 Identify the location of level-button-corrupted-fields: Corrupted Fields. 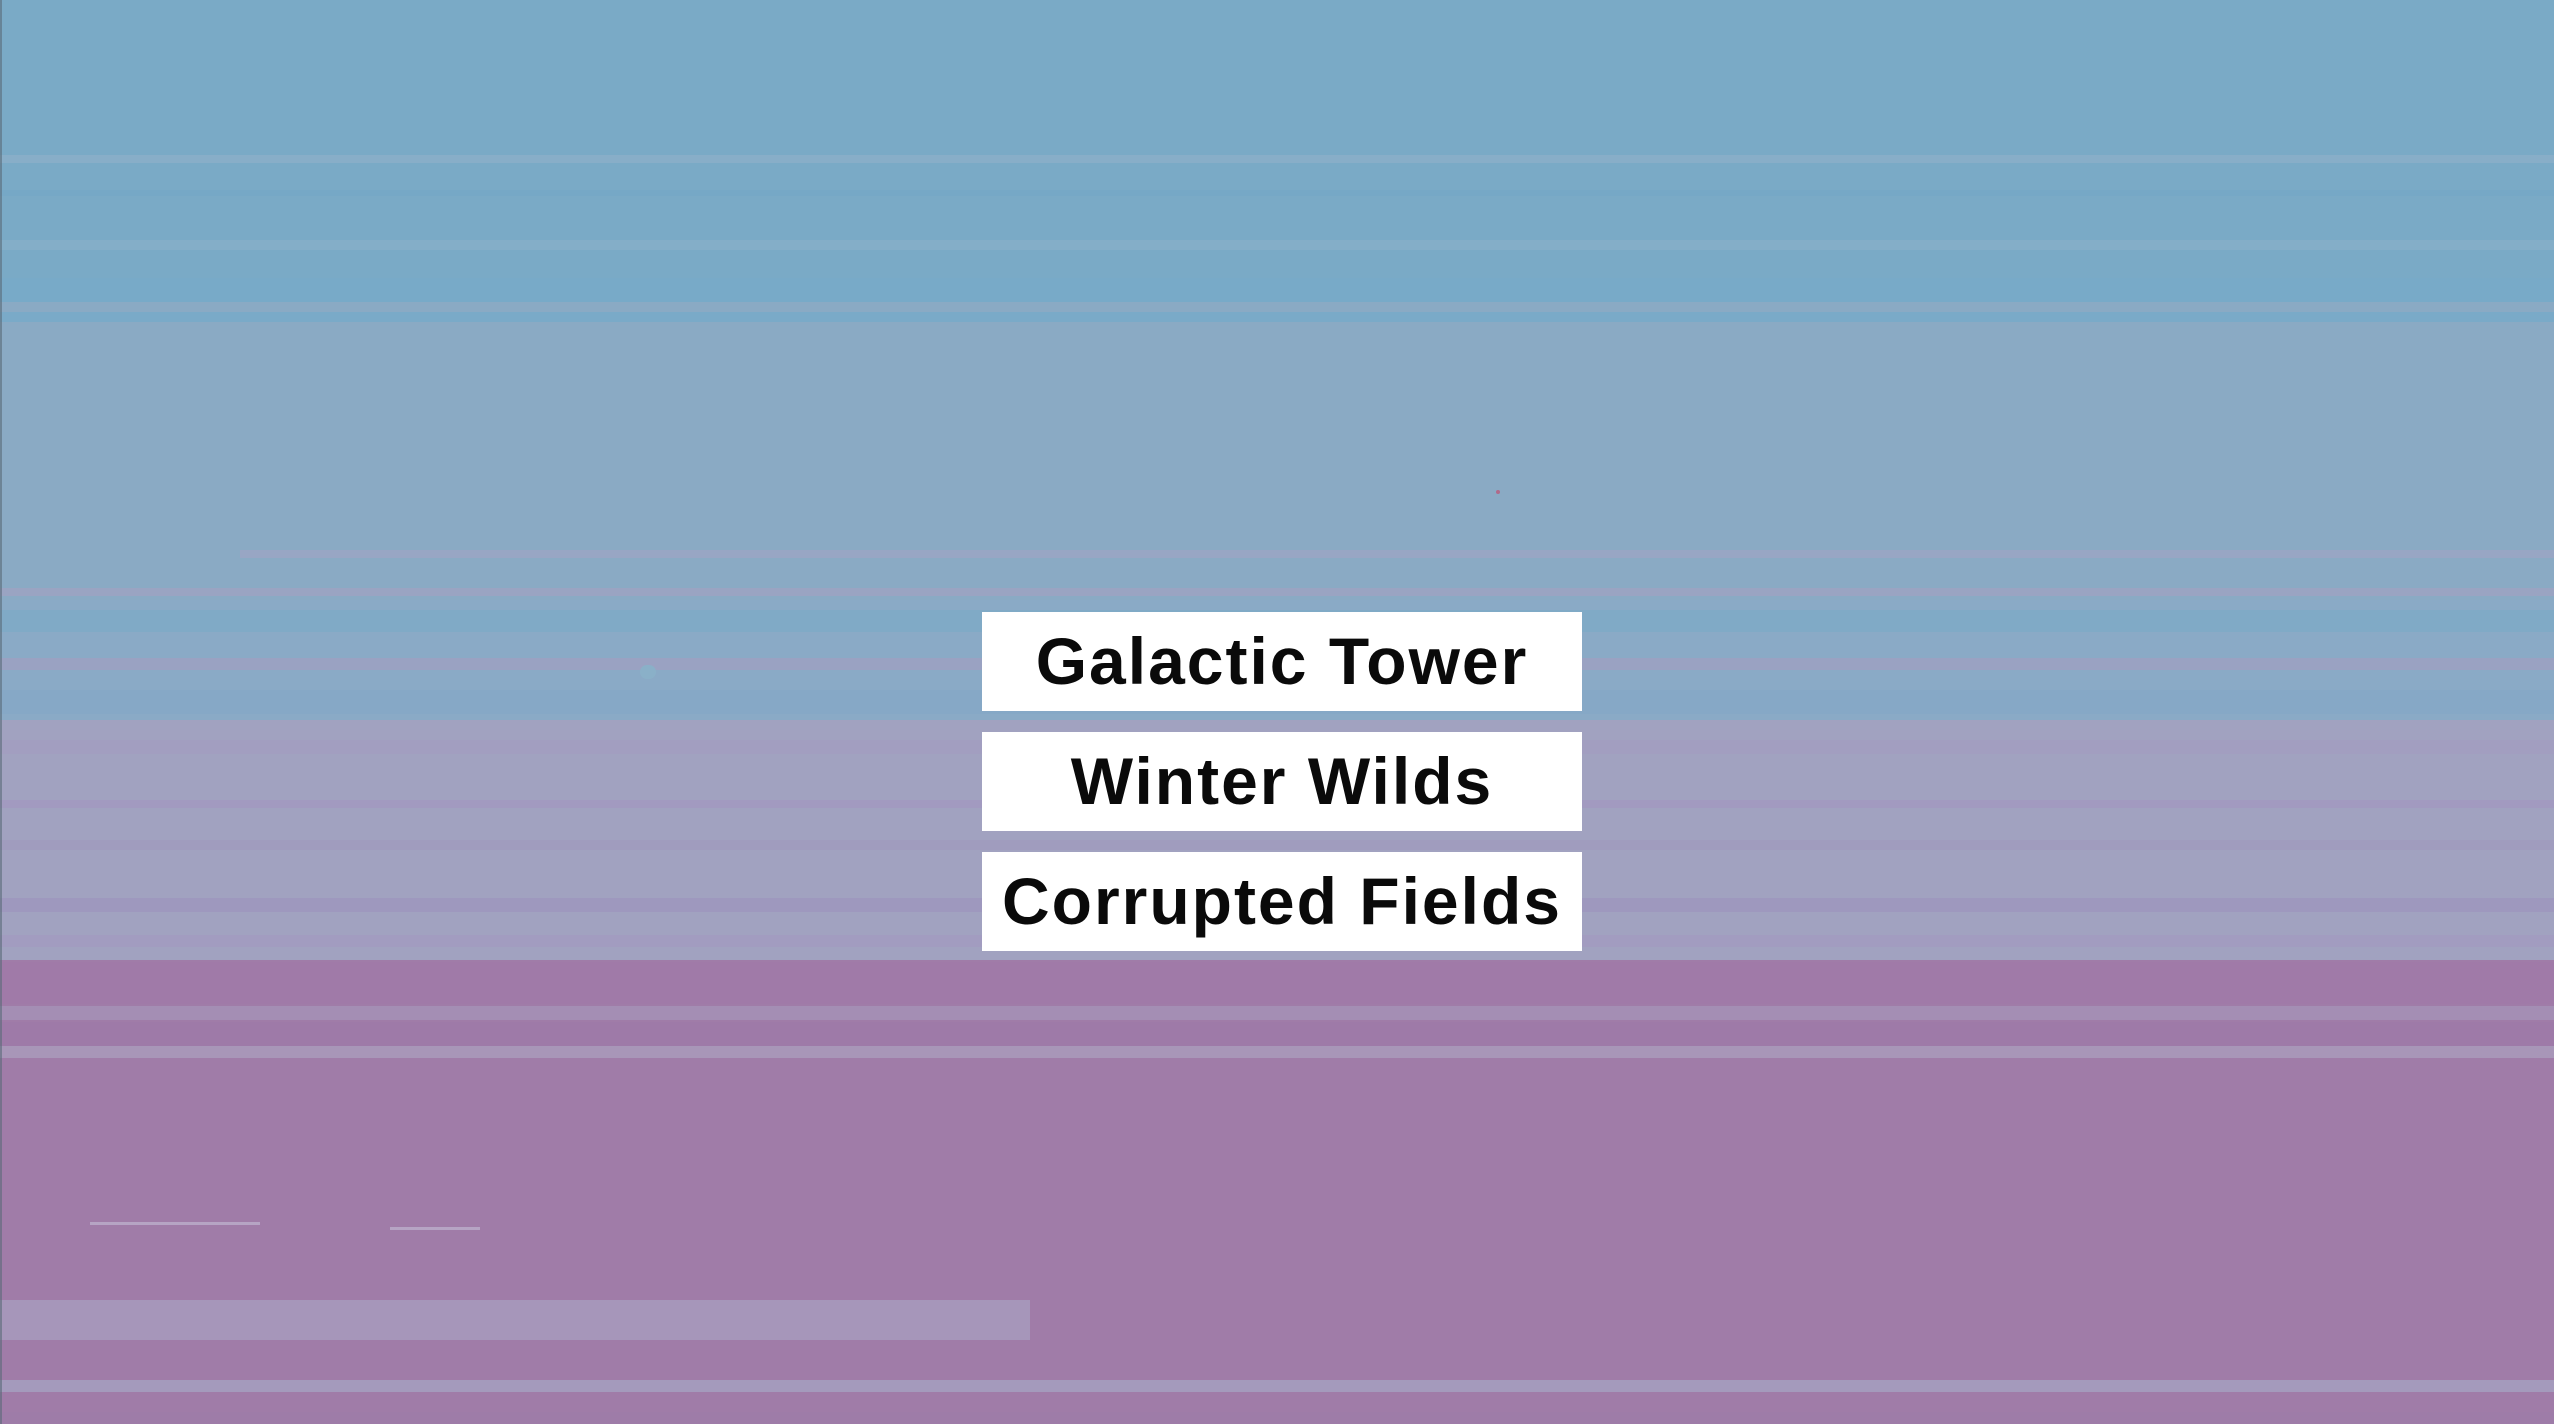
(1282, 901).